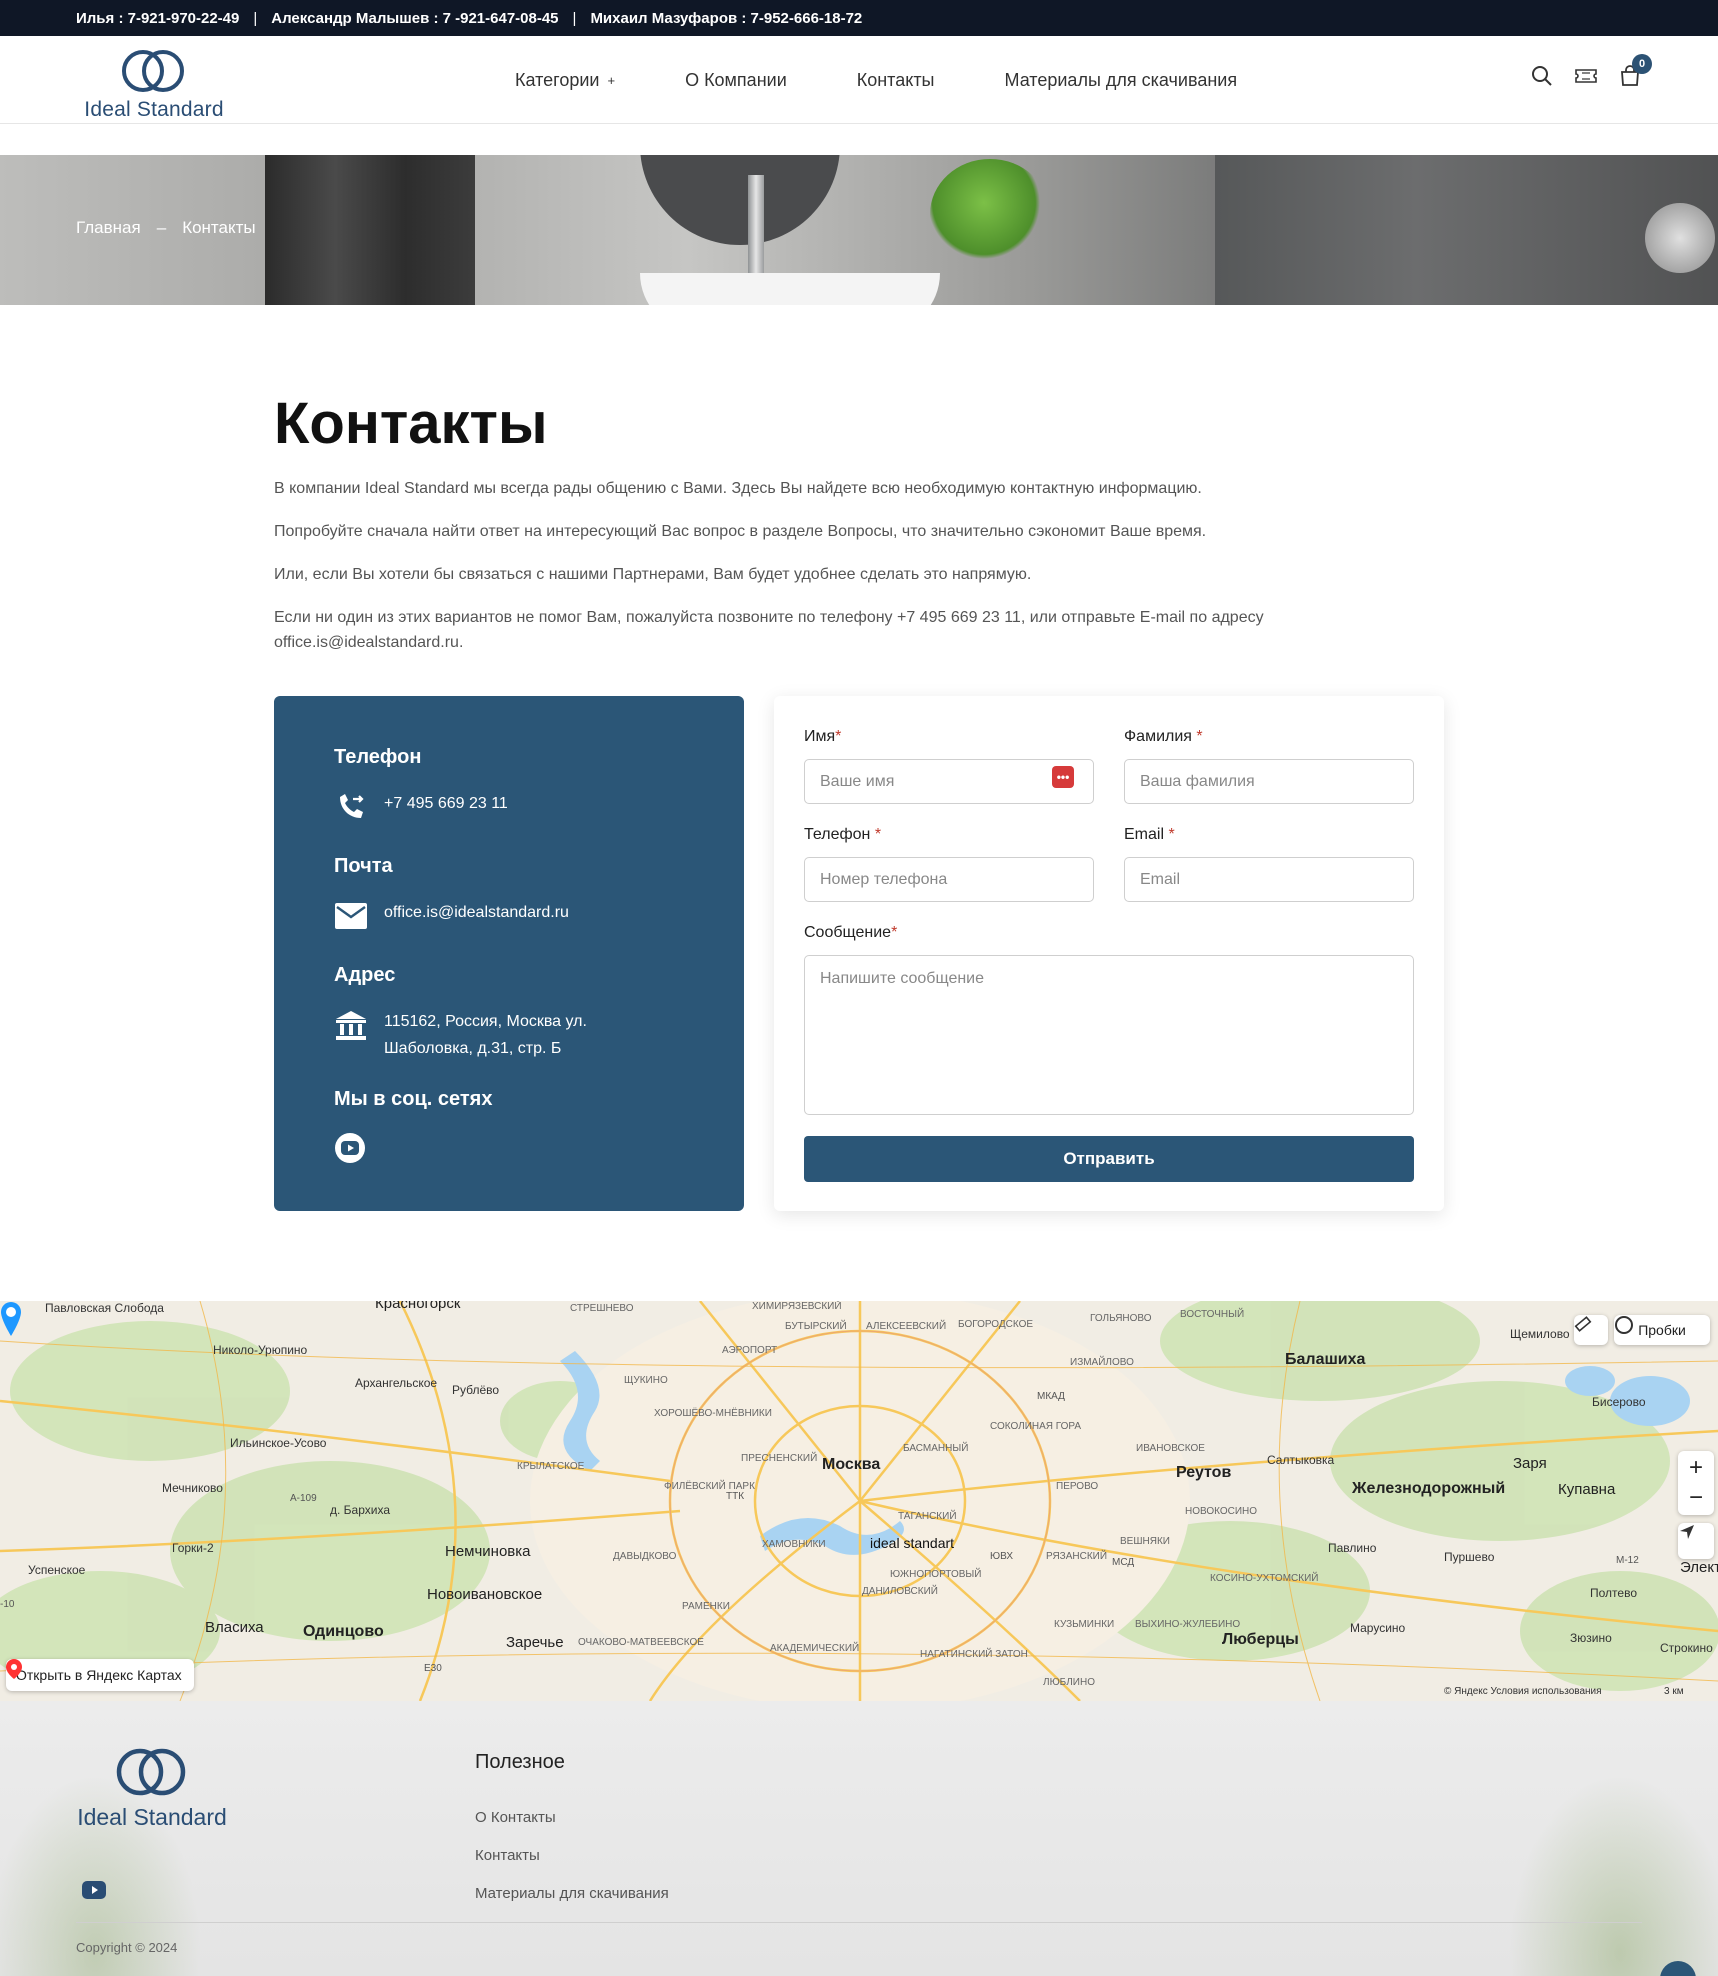  Describe the element at coordinates (949, 781) in the screenshot. I see `first-name-input` at that location.